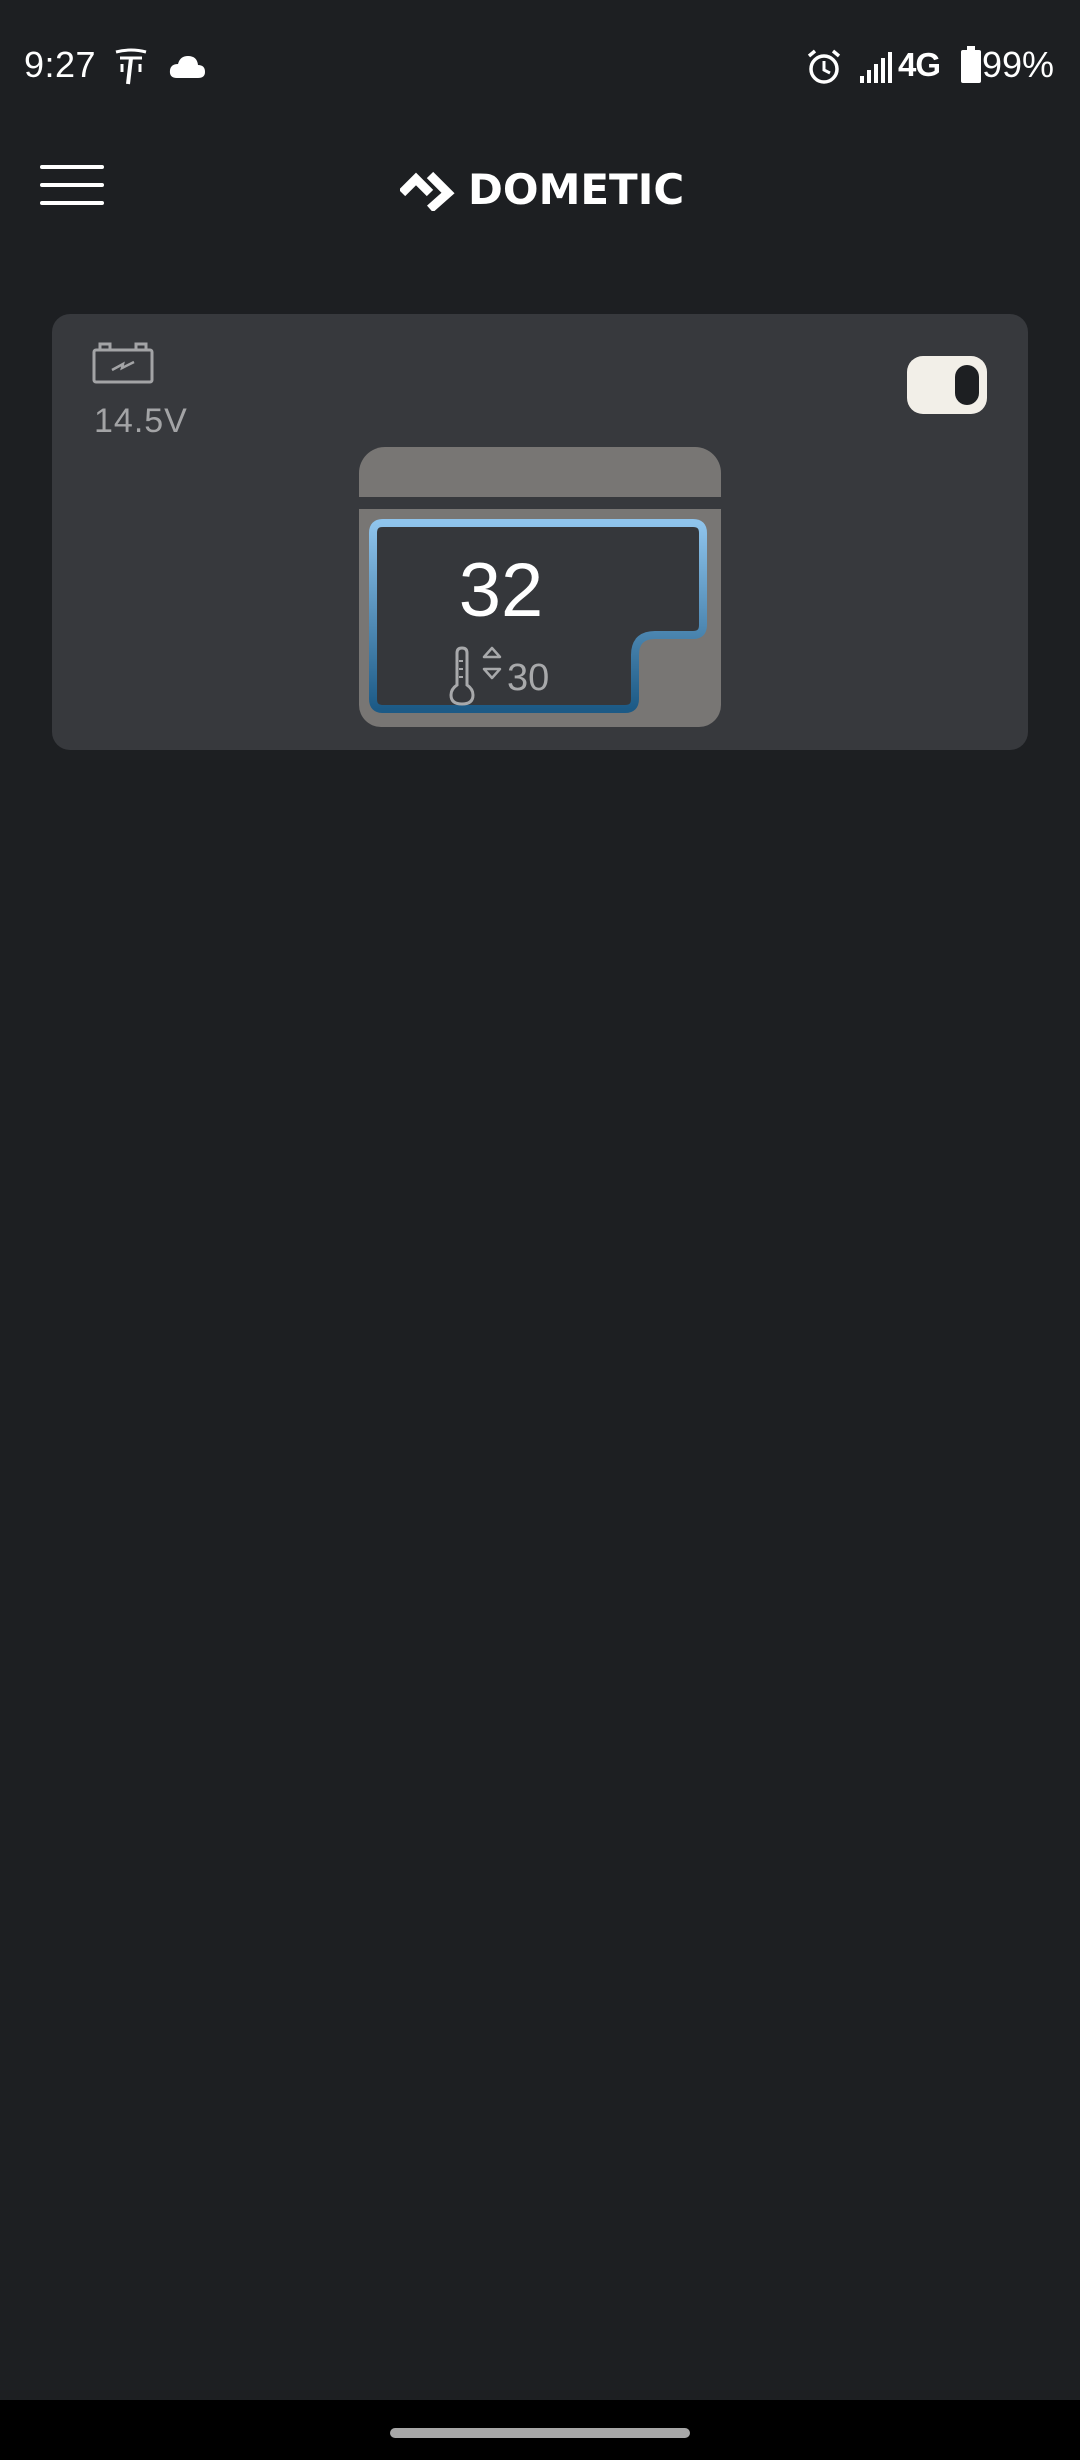 The image size is (1080, 2460). What do you see at coordinates (131, 66) in the screenshot?
I see `tesla-icon` at bounding box center [131, 66].